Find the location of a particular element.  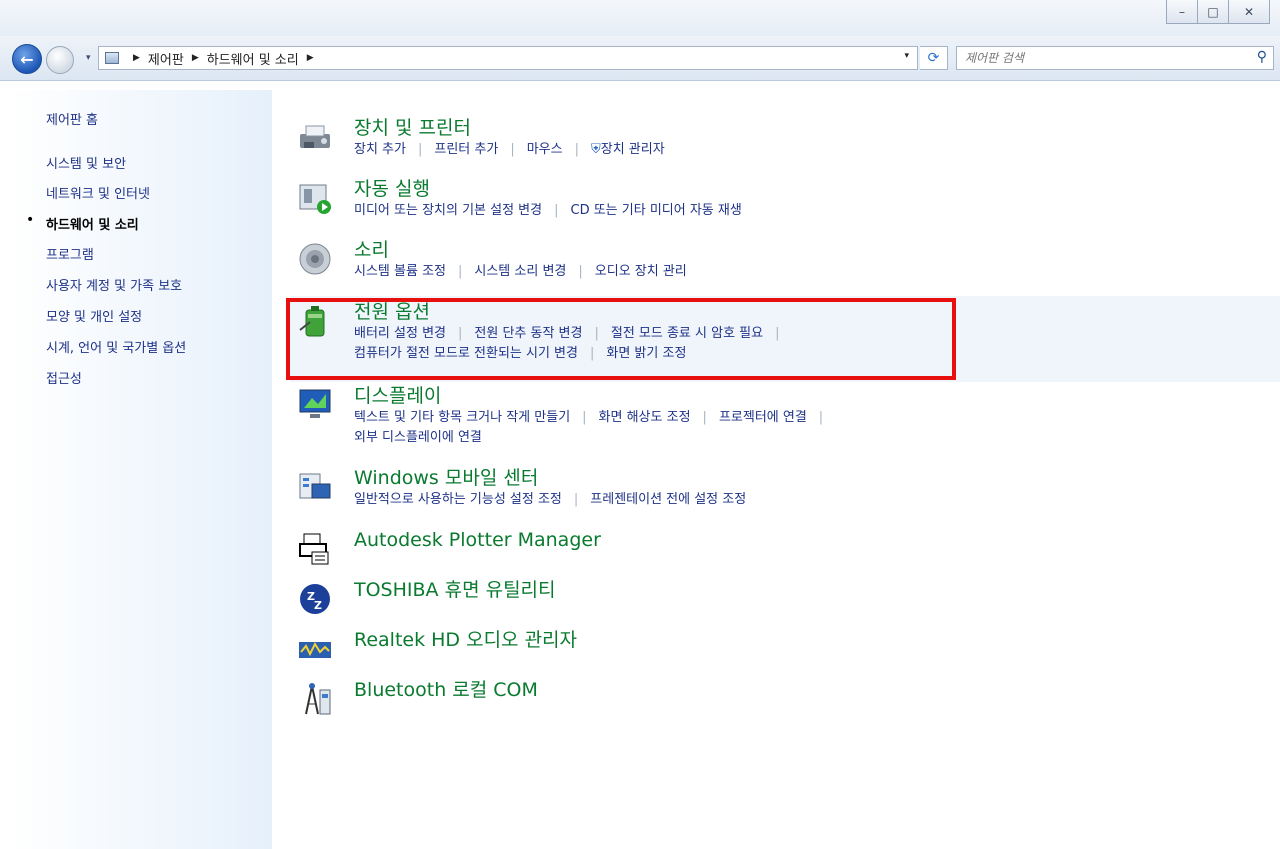

link-manage-audio: 오디오 장치 관리 is located at coordinates (641, 271).